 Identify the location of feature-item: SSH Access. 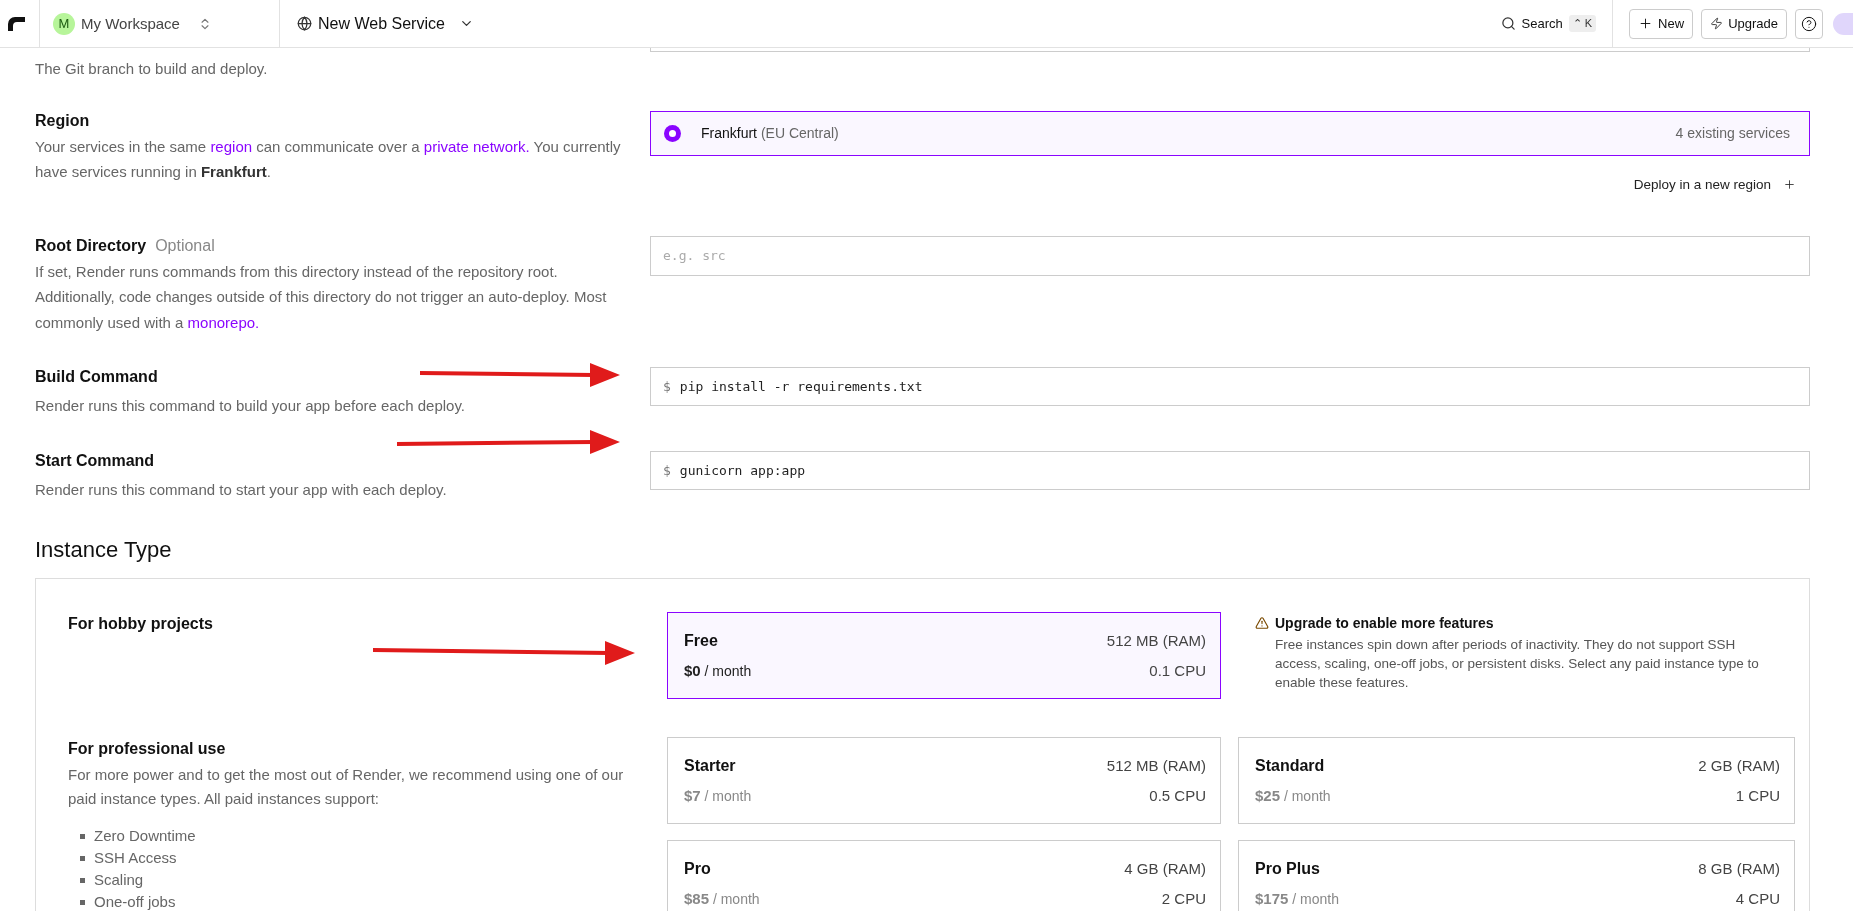
(367, 858).